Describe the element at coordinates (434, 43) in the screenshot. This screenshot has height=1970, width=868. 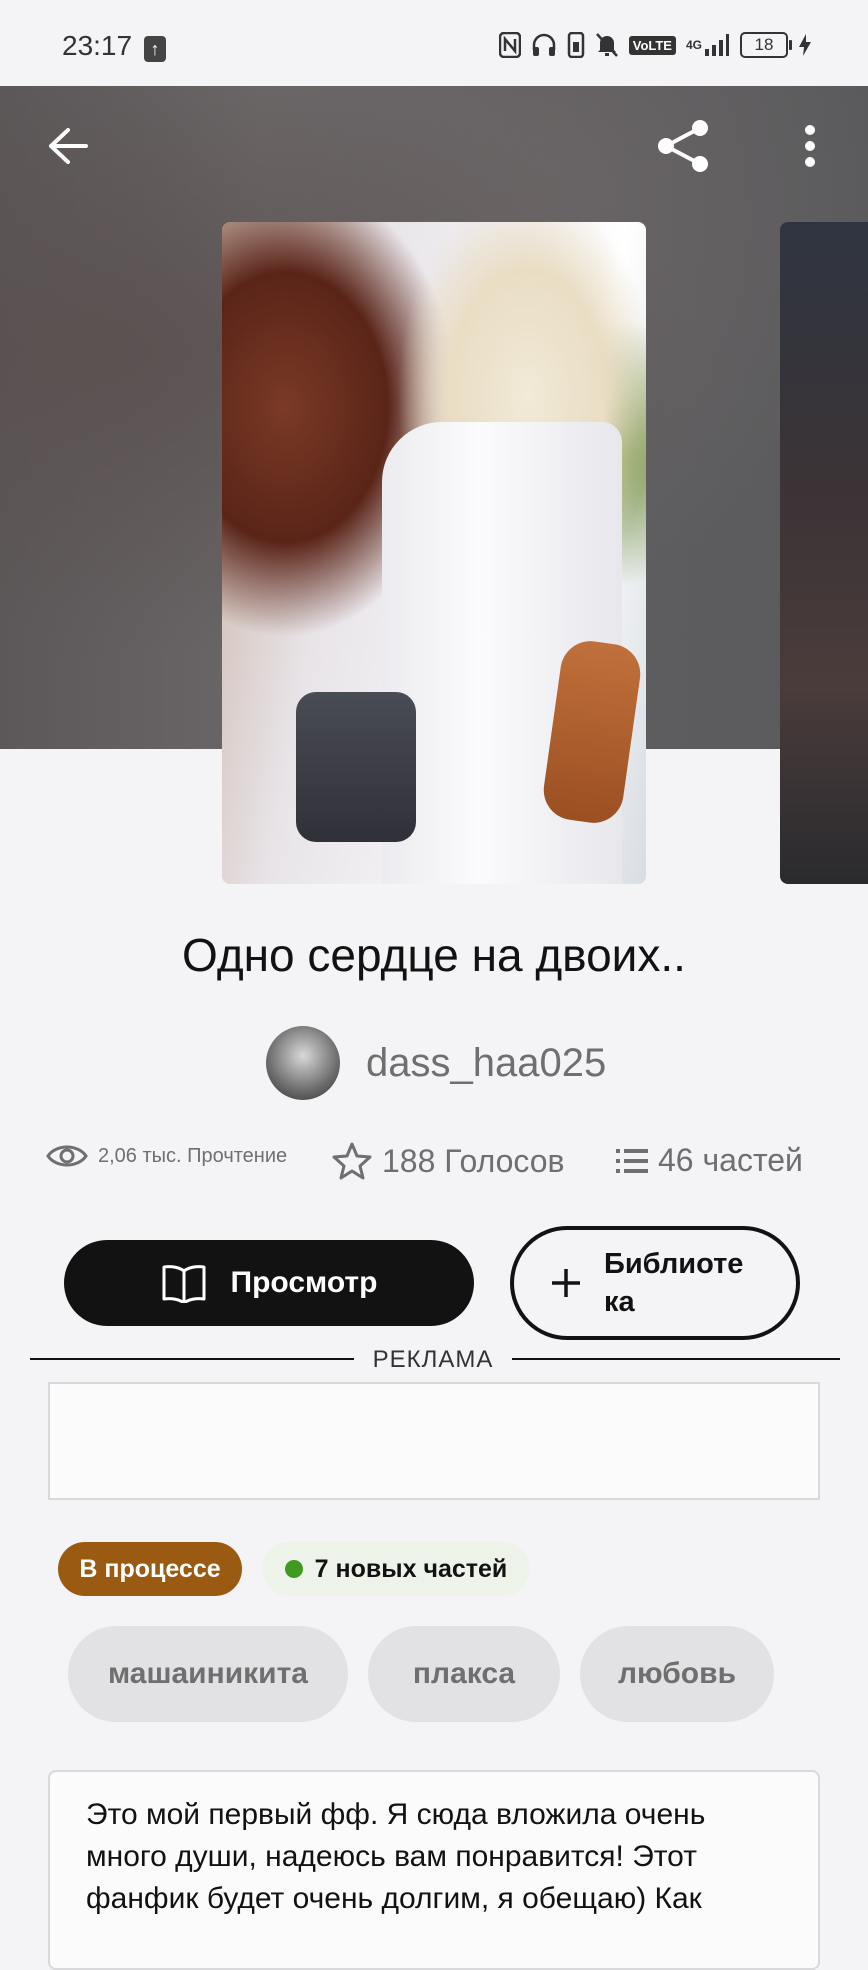
I see `status-bar: 23:17 ↑ VoLTE 4G 18` at that location.